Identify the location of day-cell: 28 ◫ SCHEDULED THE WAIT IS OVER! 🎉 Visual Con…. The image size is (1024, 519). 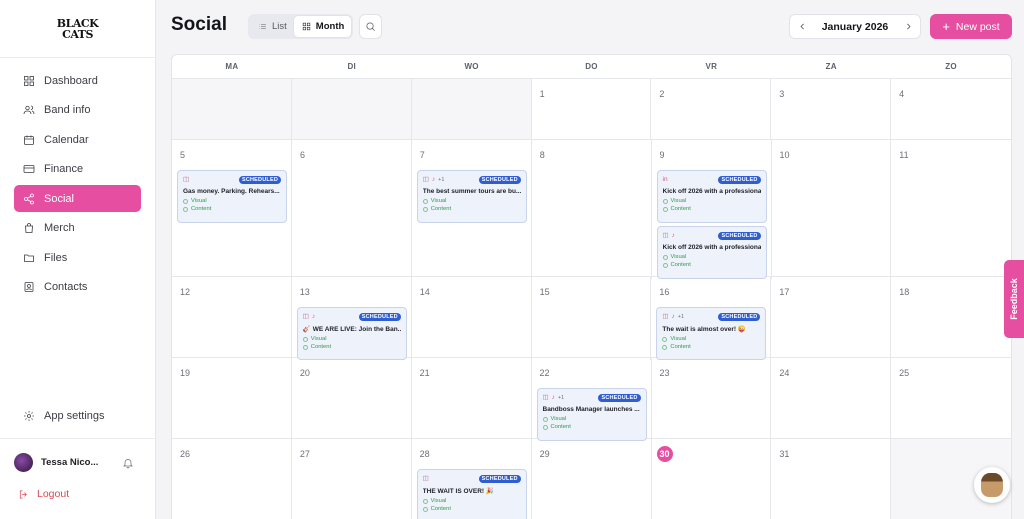
(472, 479).